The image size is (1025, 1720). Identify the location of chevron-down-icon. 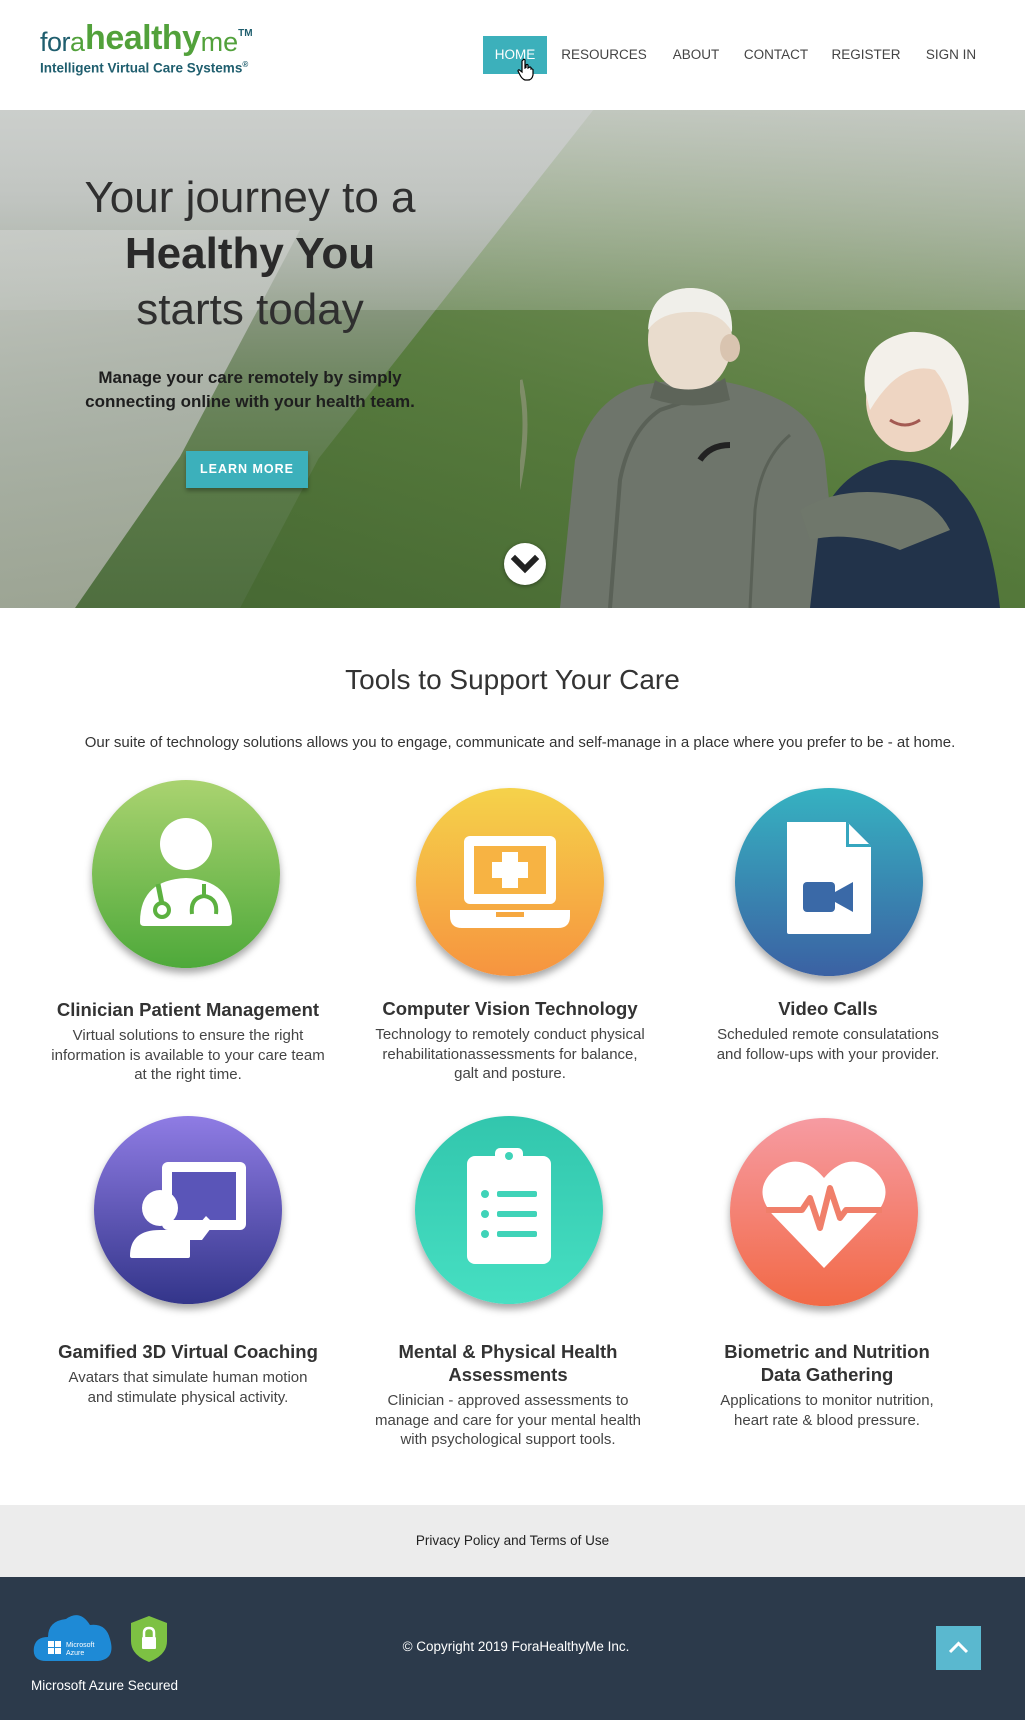
(525, 564).